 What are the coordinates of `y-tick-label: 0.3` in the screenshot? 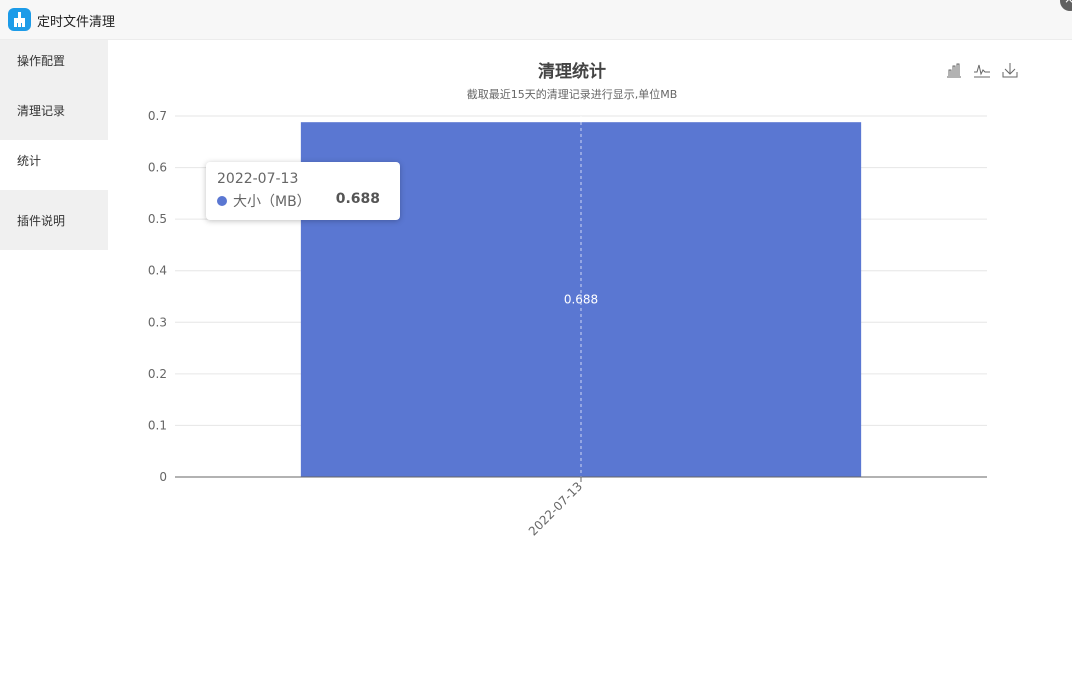 It's located at (157, 322).